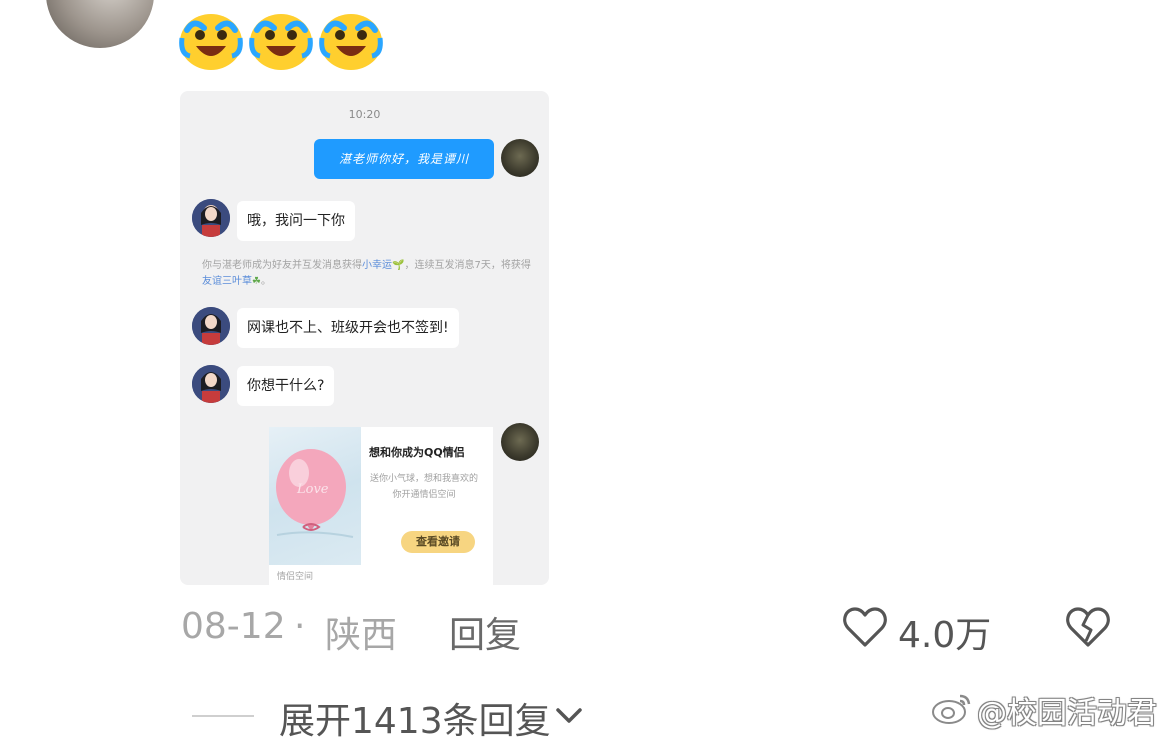 The height and width of the screenshot is (744, 1170). I want to click on teacher-message-bubble: 你想干什么?, so click(286, 386).